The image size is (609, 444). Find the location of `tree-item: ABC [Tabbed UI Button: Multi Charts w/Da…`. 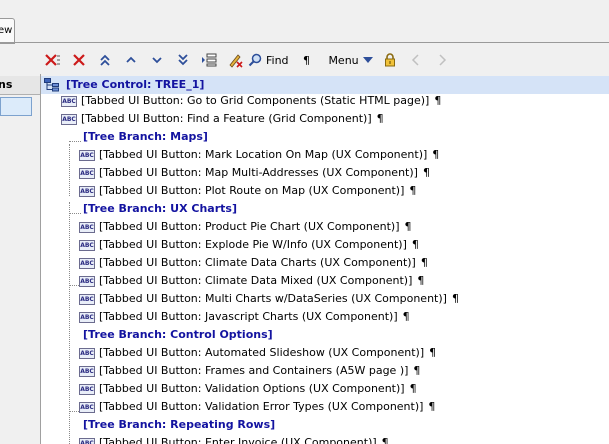

tree-item: ABC [Tabbed UI Button: Multi Charts w/Da… is located at coordinates (269, 299).